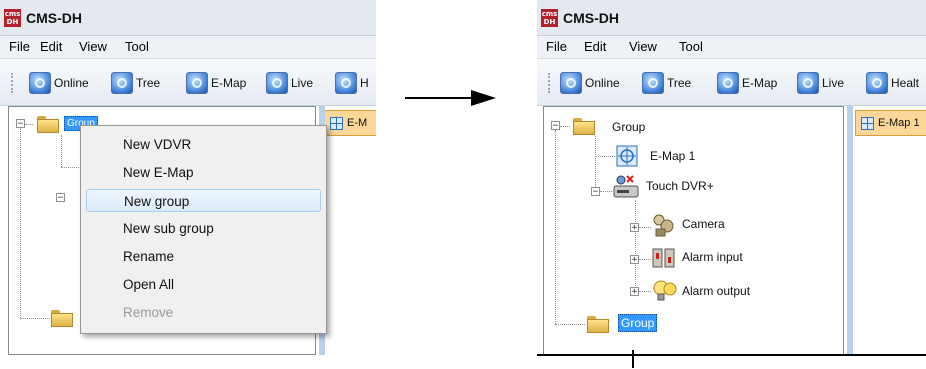 Image resolution: width=926 pixels, height=369 pixels. What do you see at coordinates (229, 83) in the screenshot?
I see `emap-label: E-Map` at bounding box center [229, 83].